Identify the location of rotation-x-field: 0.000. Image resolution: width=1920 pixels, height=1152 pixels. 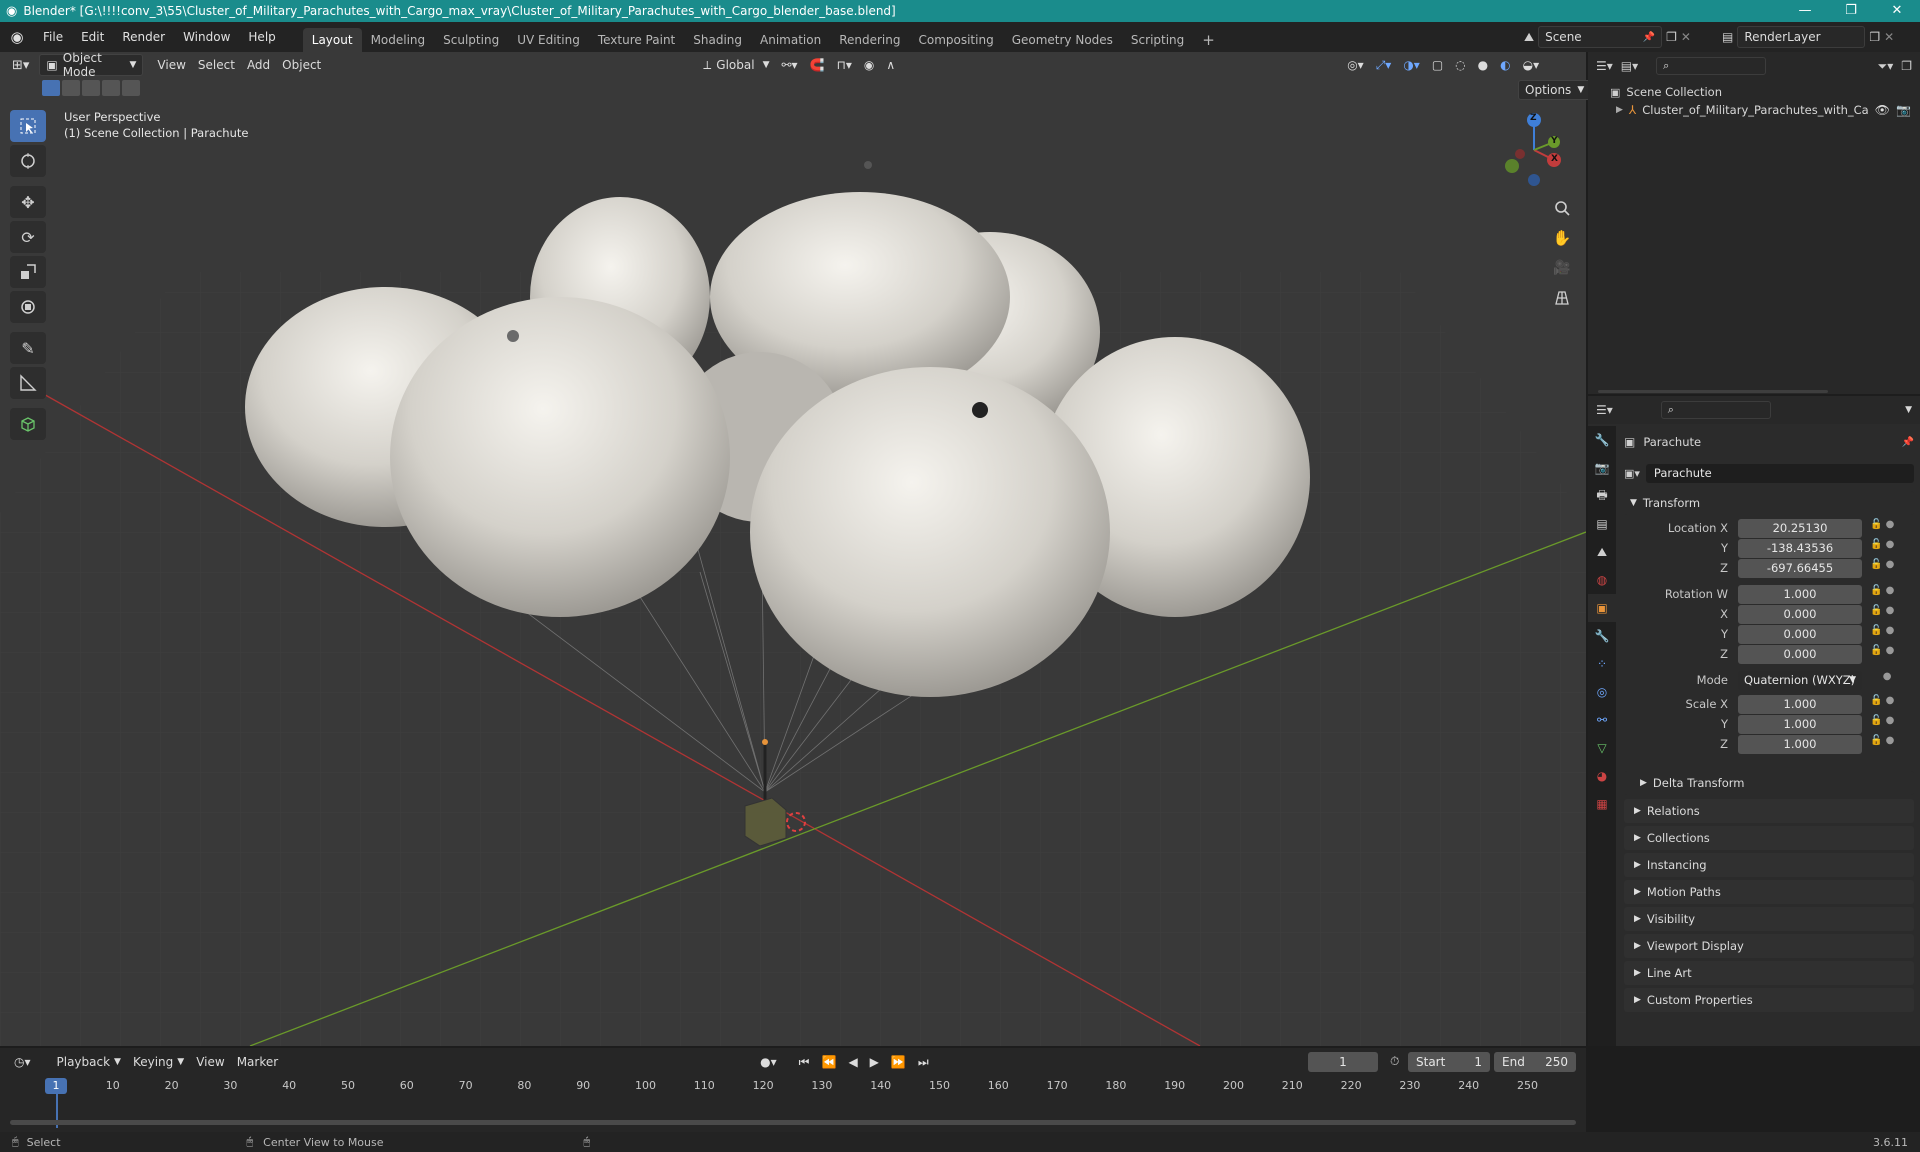
(1800, 614).